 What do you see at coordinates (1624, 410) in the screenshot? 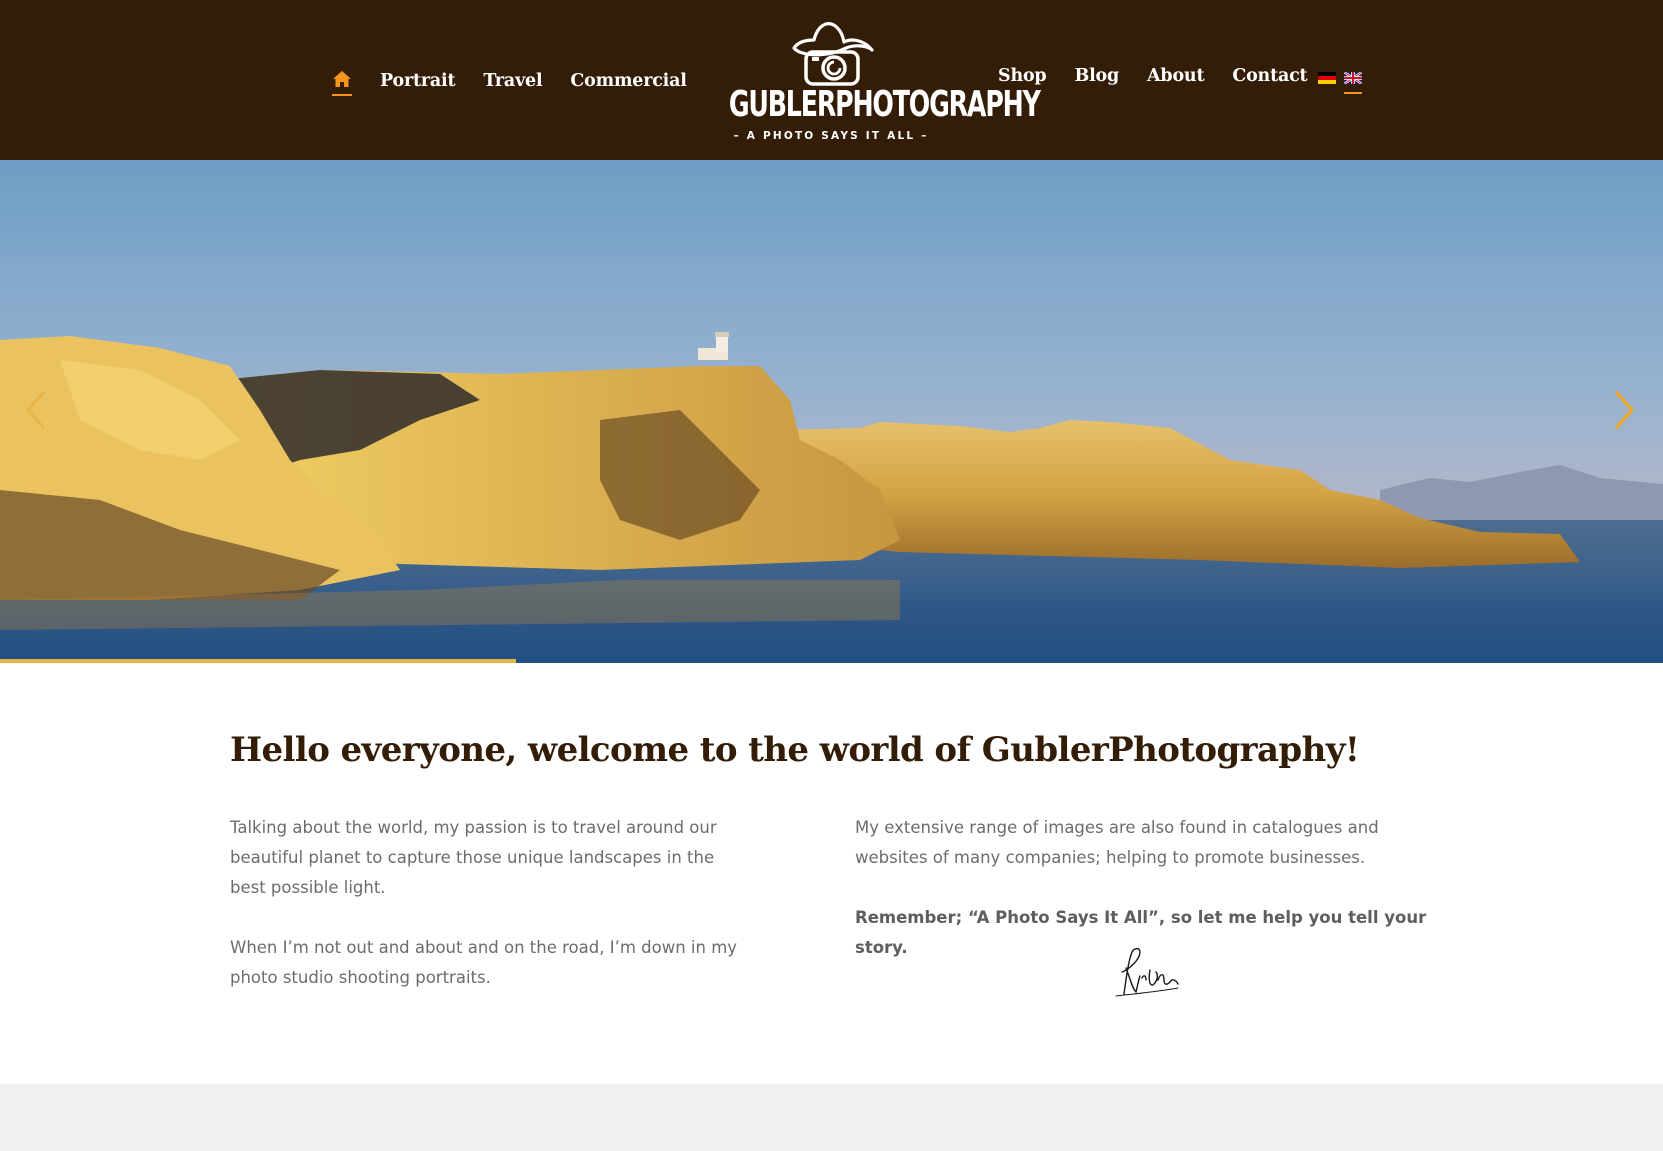
I see `next-slide-arrow-icon` at bounding box center [1624, 410].